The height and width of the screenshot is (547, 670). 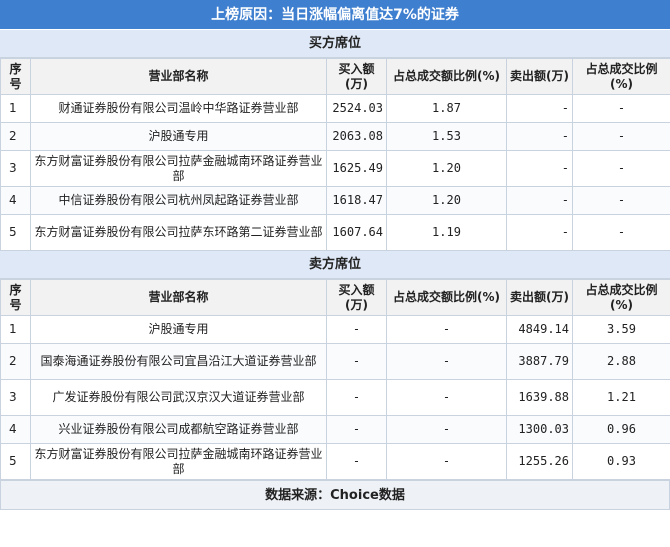 I want to click on sell-ratio: 0.93, so click(x=621, y=461).